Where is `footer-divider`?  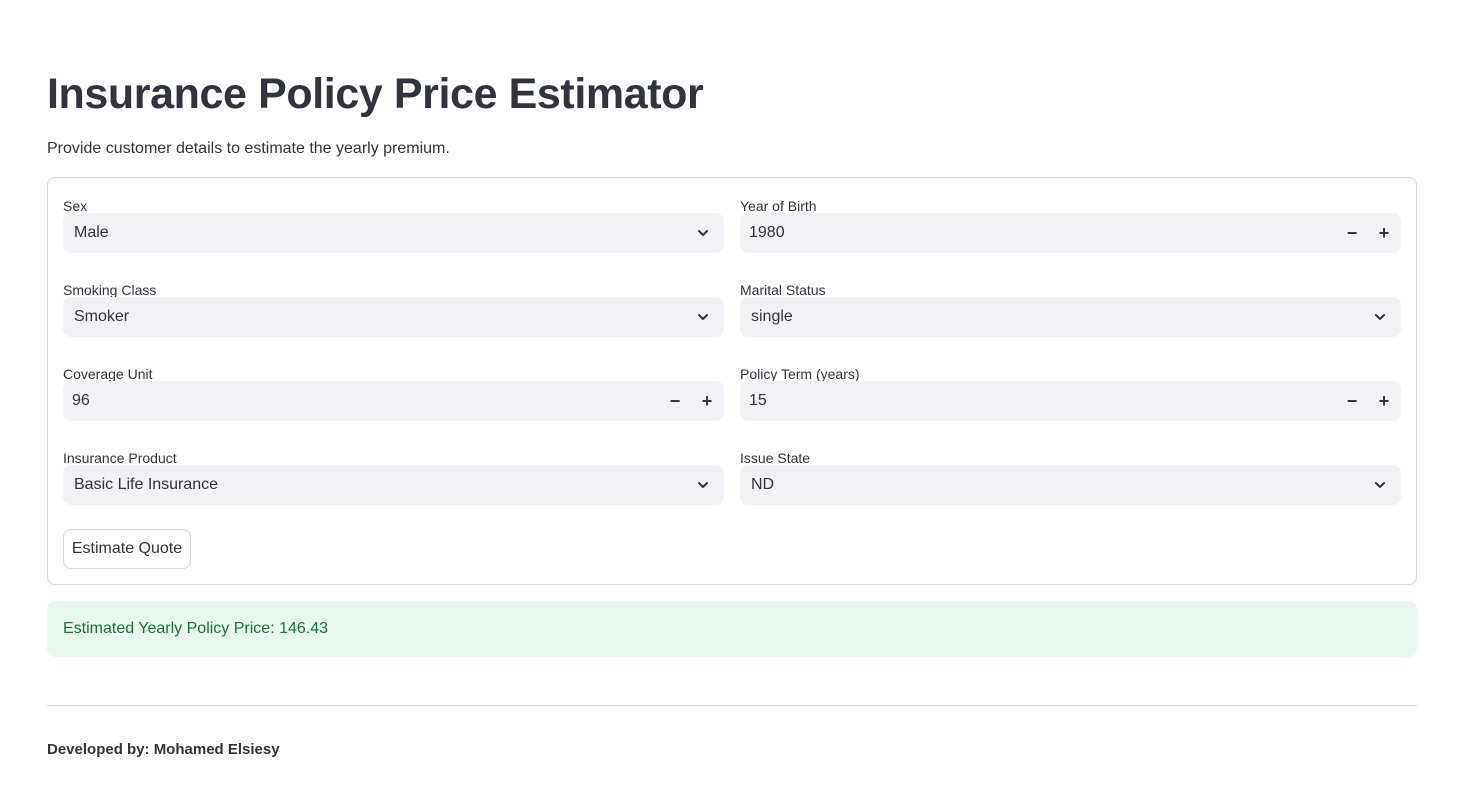 footer-divider is located at coordinates (732, 705).